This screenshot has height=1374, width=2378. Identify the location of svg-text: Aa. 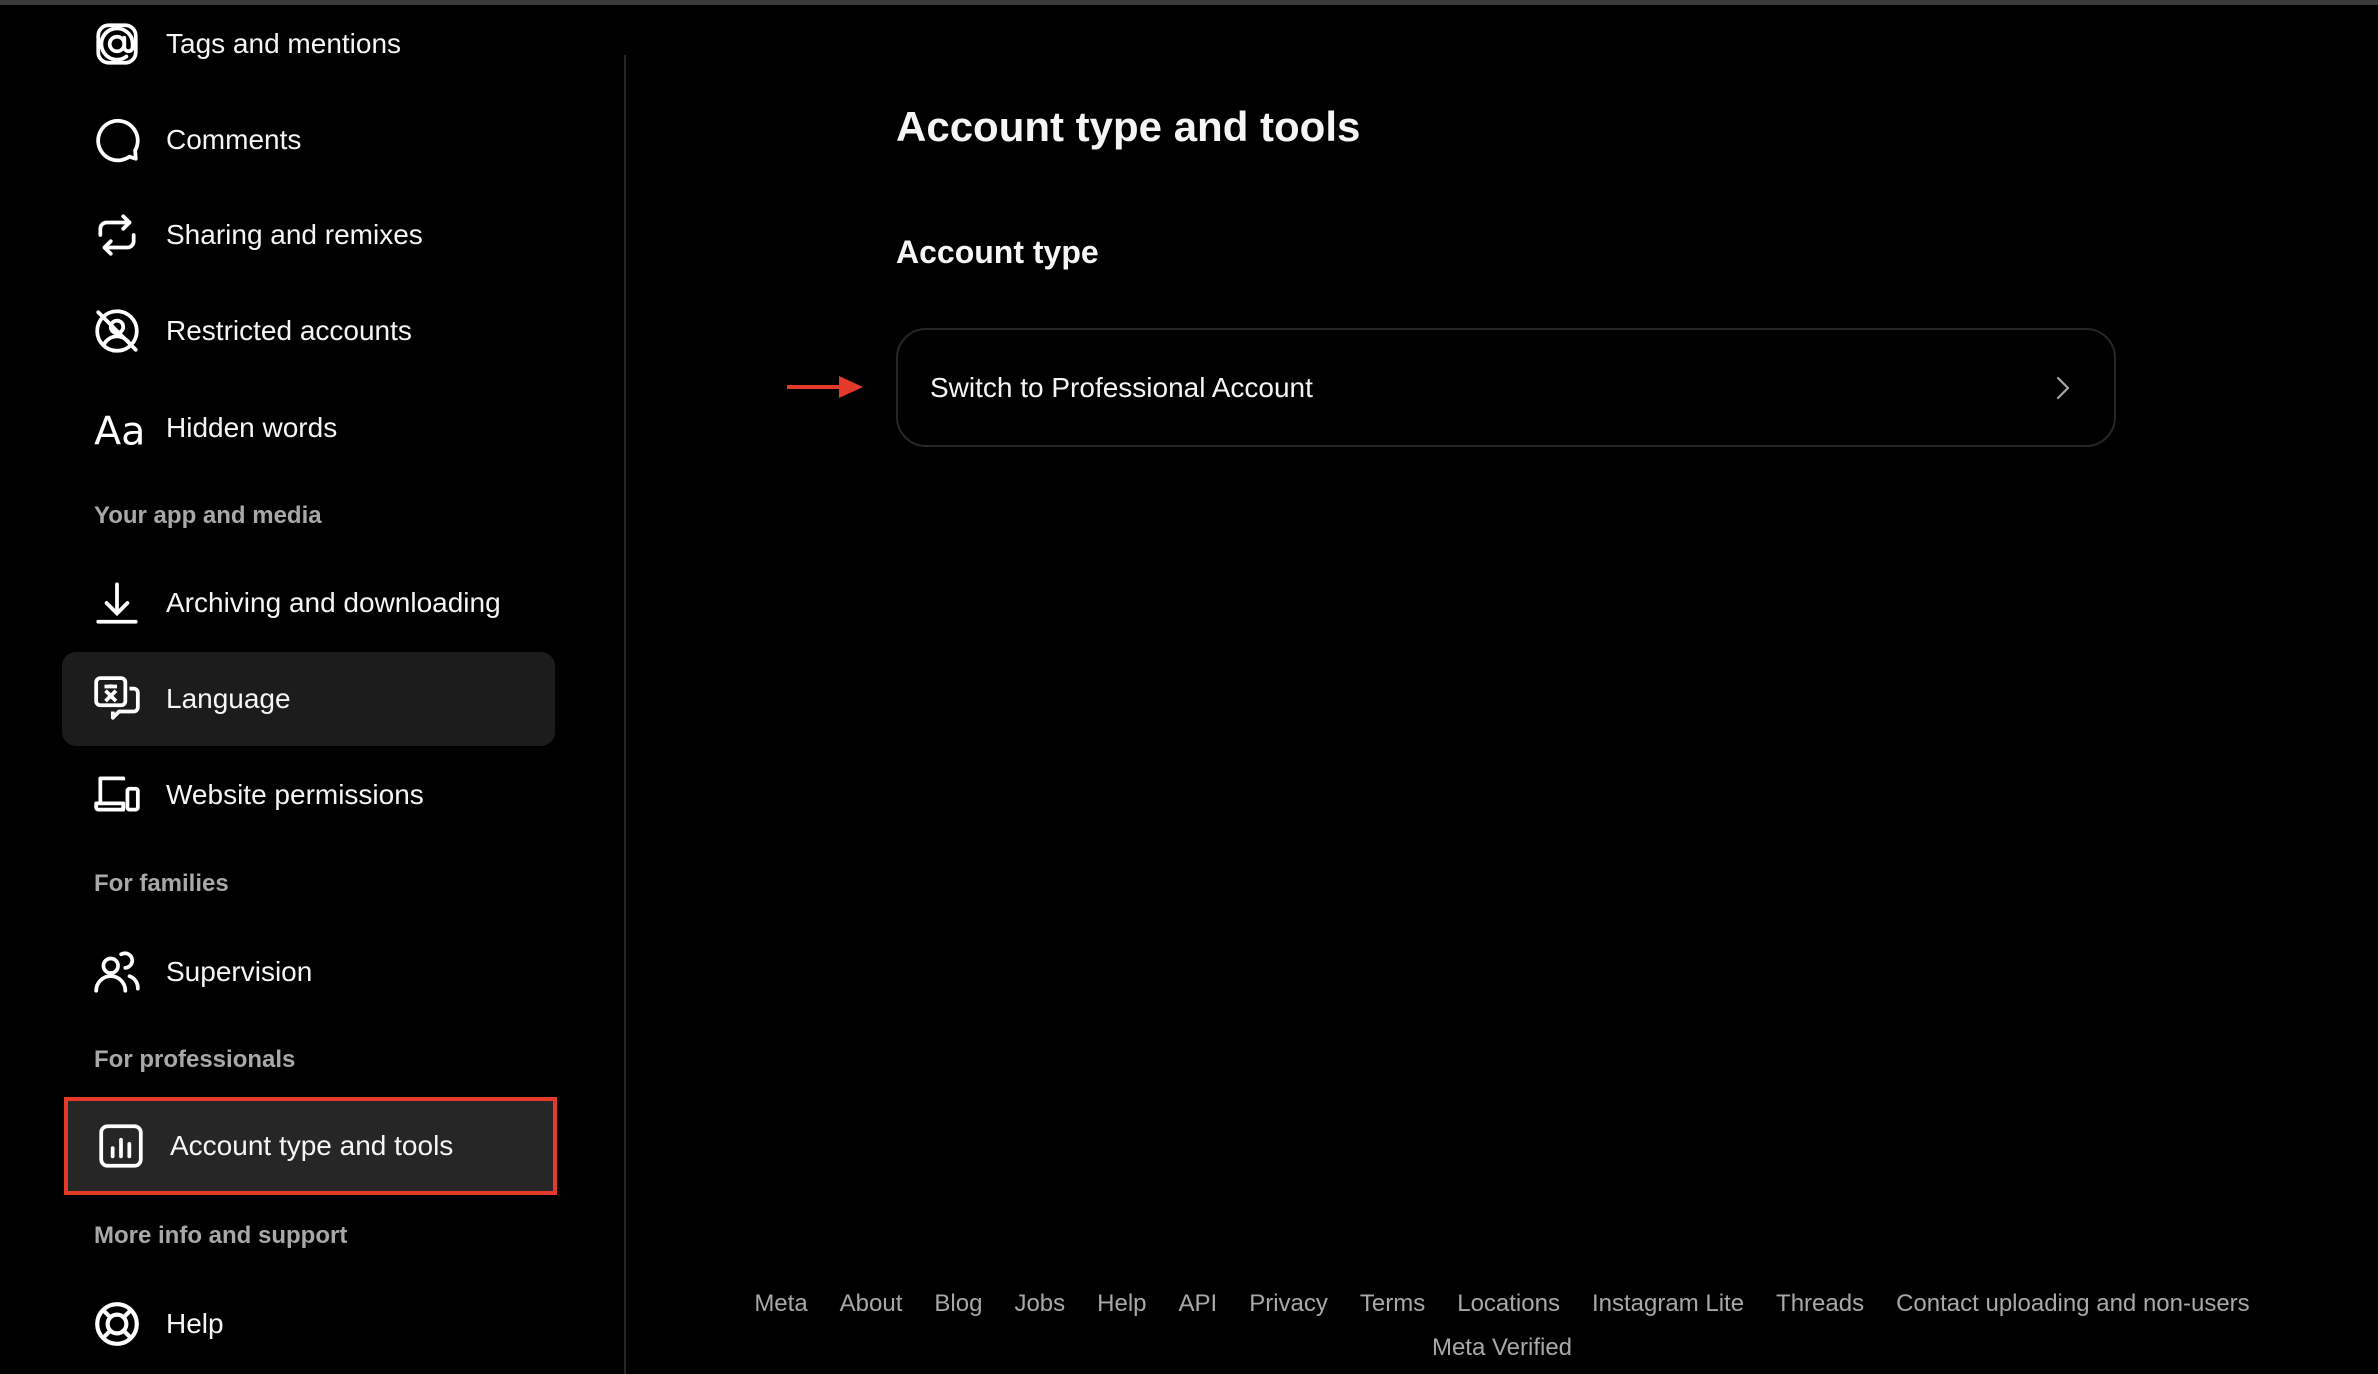
(118, 431).